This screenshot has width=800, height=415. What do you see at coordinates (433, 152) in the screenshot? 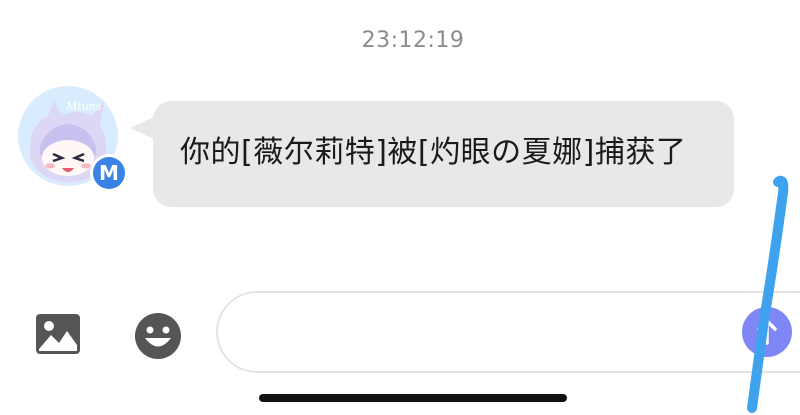
I see `message-text: 你的[薇尔莉特]被[灼眼の夏娜]捕获了` at bounding box center [433, 152].